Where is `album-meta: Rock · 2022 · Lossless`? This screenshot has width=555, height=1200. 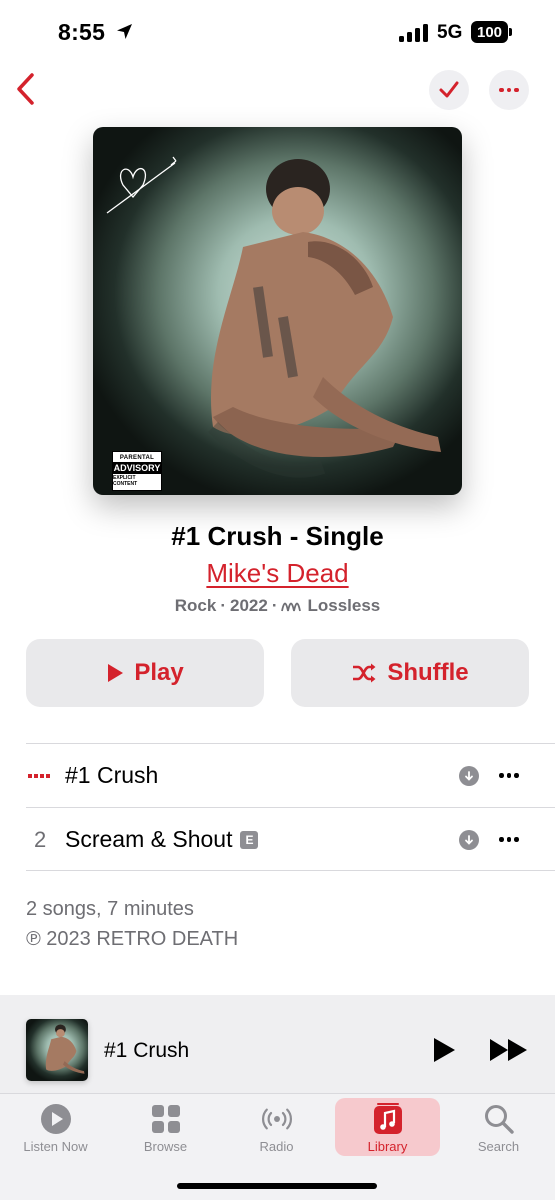 album-meta: Rock · 2022 · Lossless is located at coordinates (277, 606).